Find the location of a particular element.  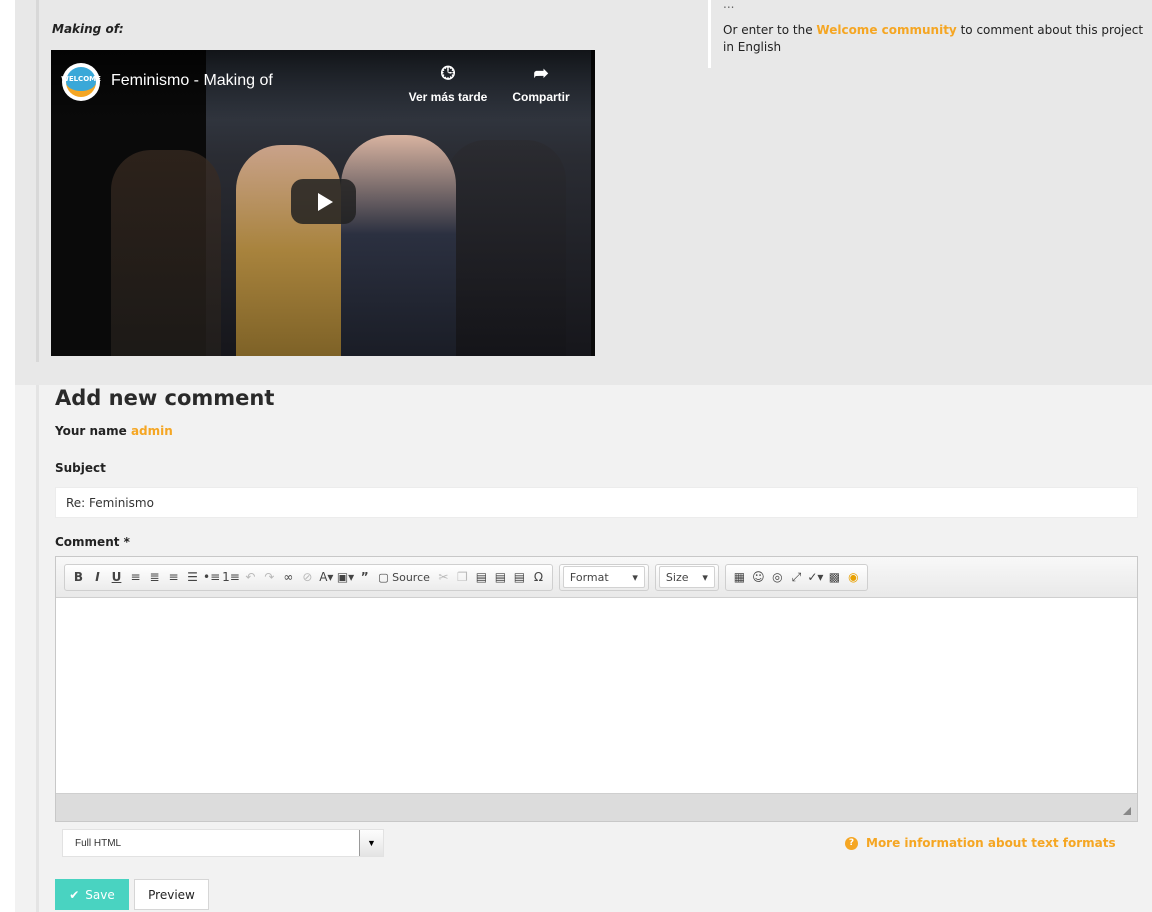

size-dropdown: Size ▾ is located at coordinates (686, 577).